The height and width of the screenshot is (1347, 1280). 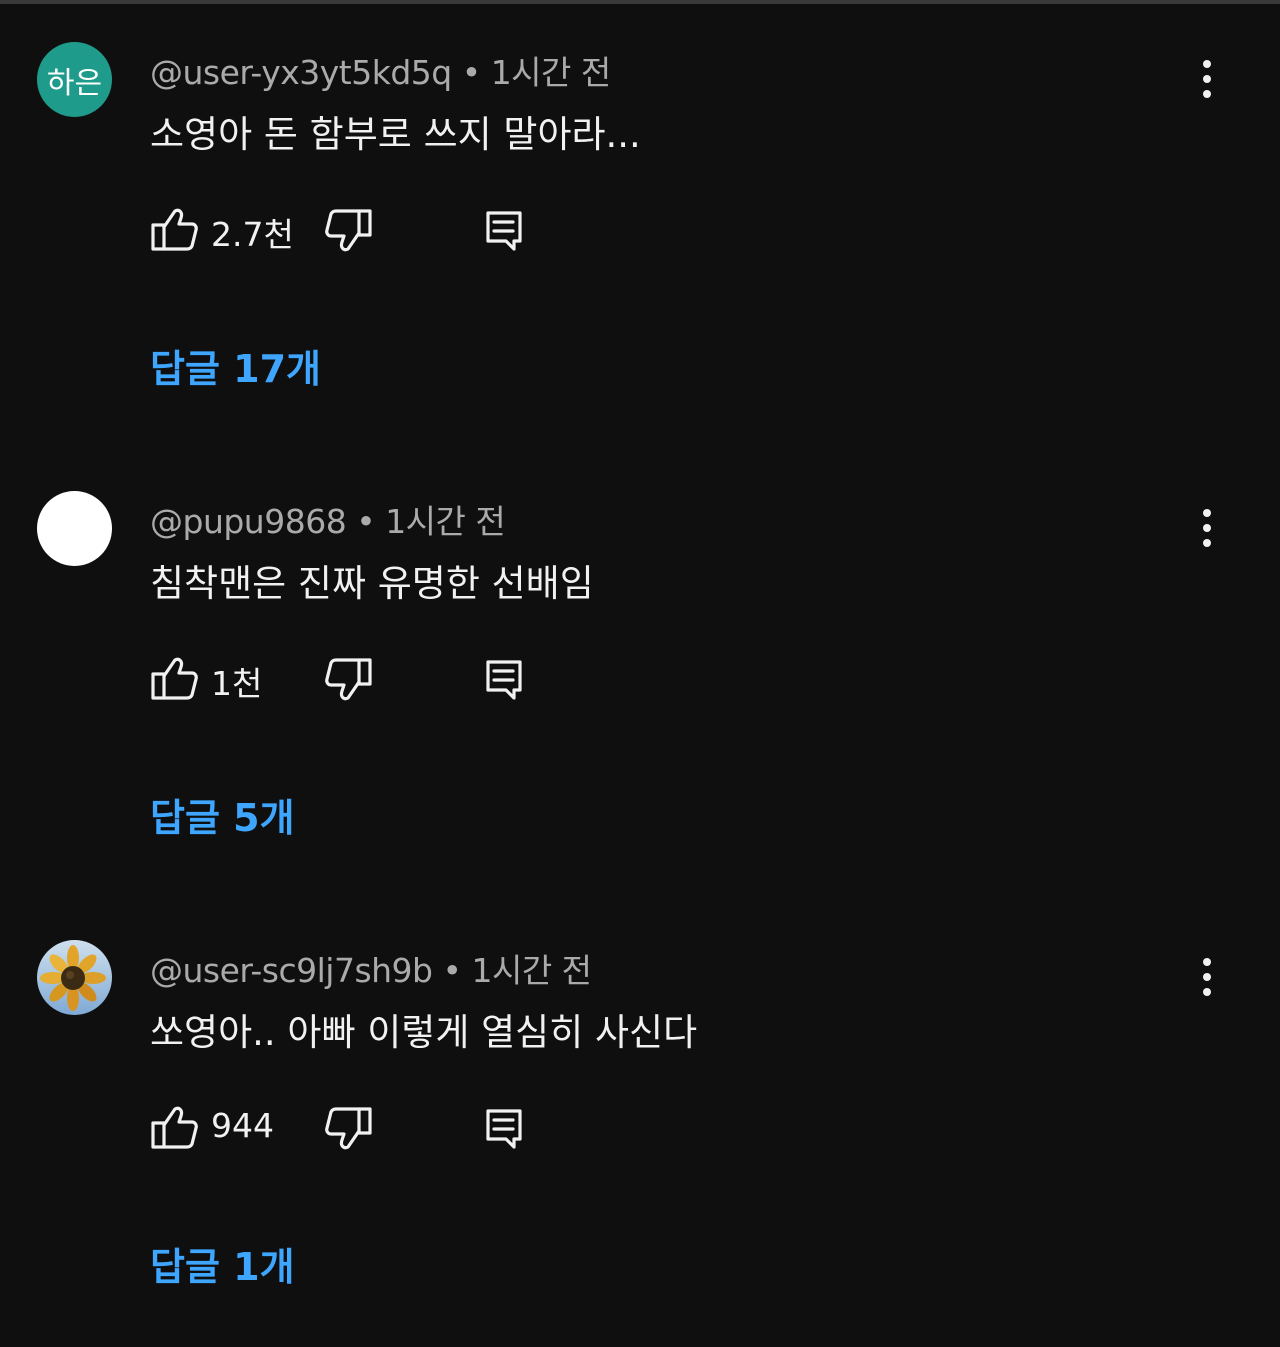 I want to click on comment-meta: @pupu9868 • 1시간 전, so click(x=328, y=519).